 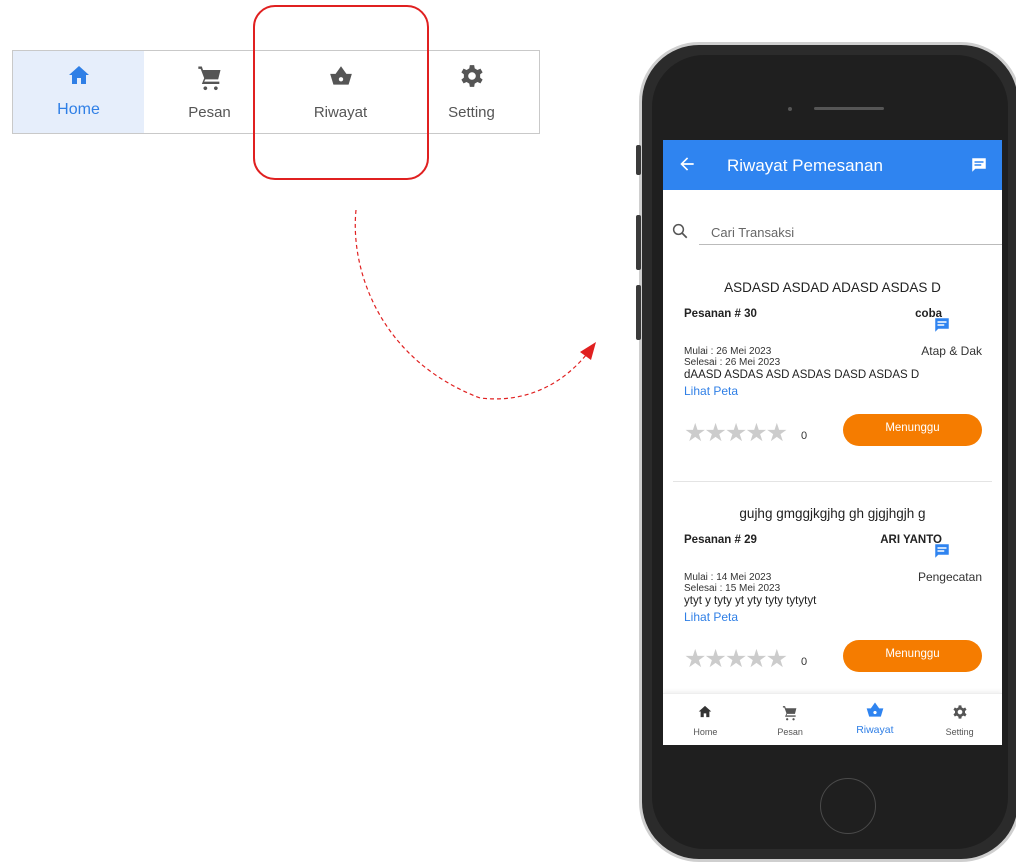 I want to click on service-type: Pengecatan, so click(x=949, y=577).